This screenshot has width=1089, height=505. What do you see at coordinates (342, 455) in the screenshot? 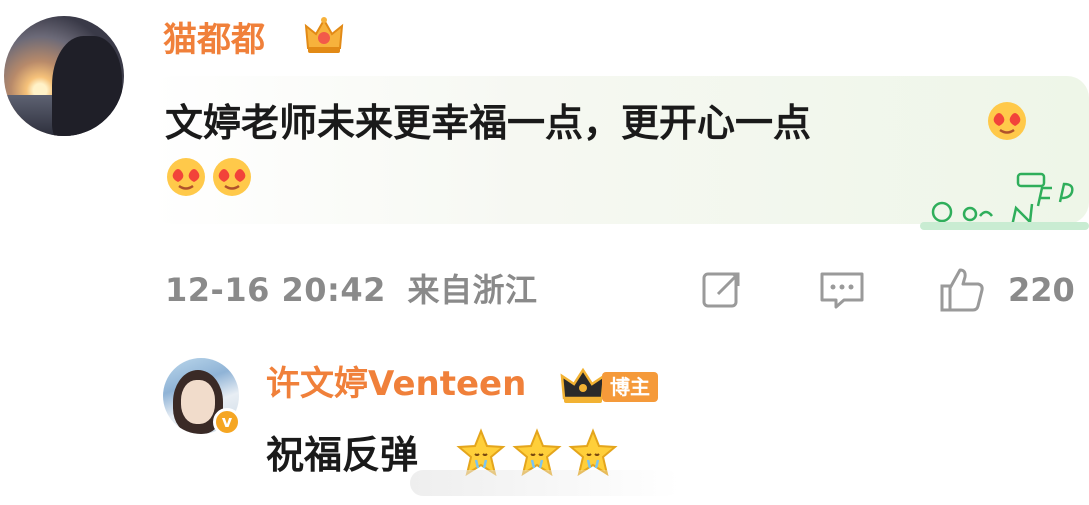
I see `reply-text: 祝福反弹` at bounding box center [342, 455].